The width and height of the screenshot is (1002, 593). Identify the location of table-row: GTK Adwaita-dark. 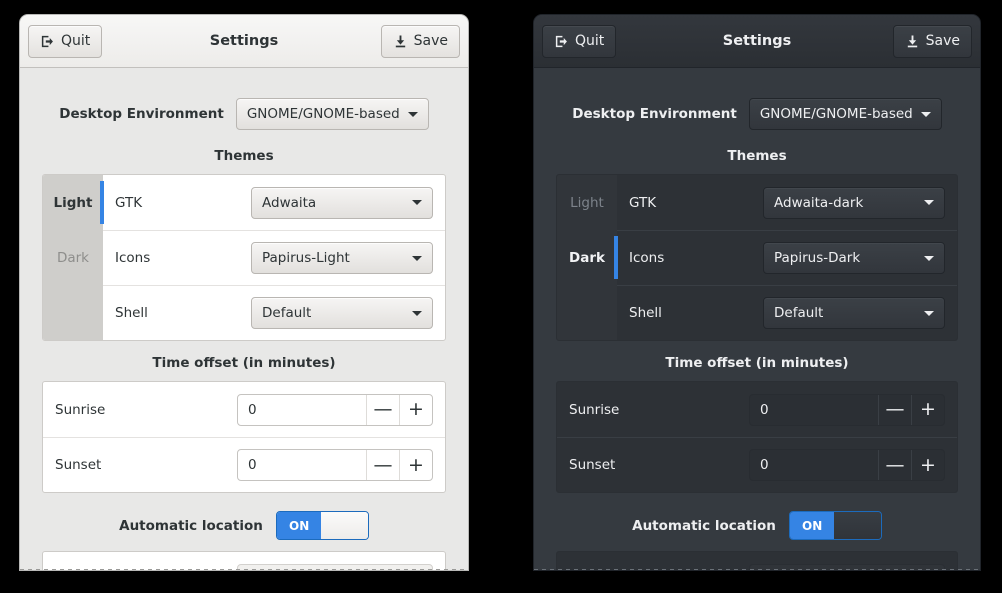
(787, 202).